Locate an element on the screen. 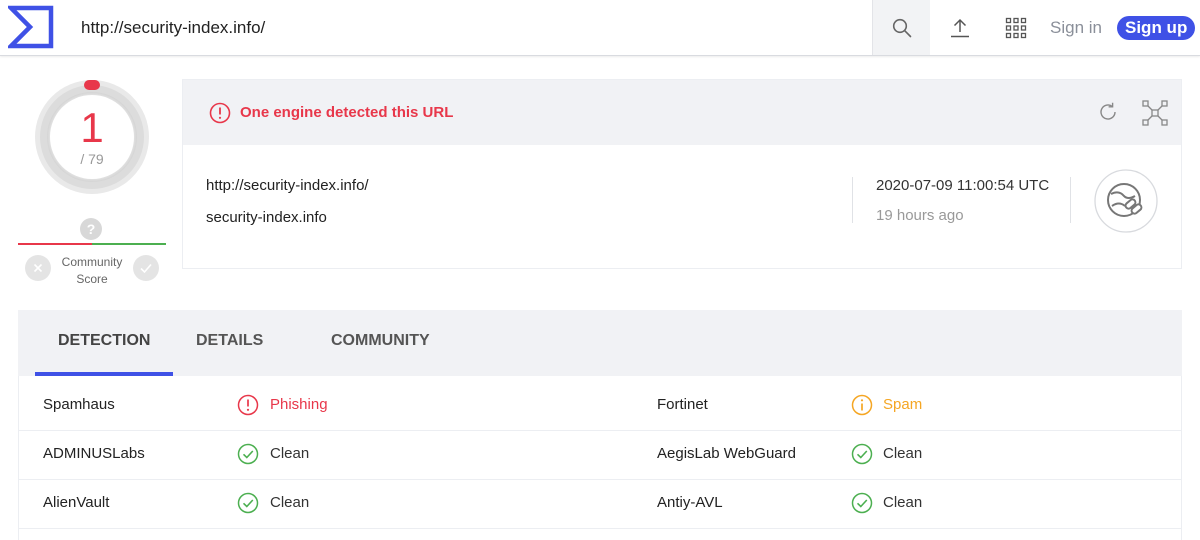  top-bar: Sign in Sign up is located at coordinates (600, 28).